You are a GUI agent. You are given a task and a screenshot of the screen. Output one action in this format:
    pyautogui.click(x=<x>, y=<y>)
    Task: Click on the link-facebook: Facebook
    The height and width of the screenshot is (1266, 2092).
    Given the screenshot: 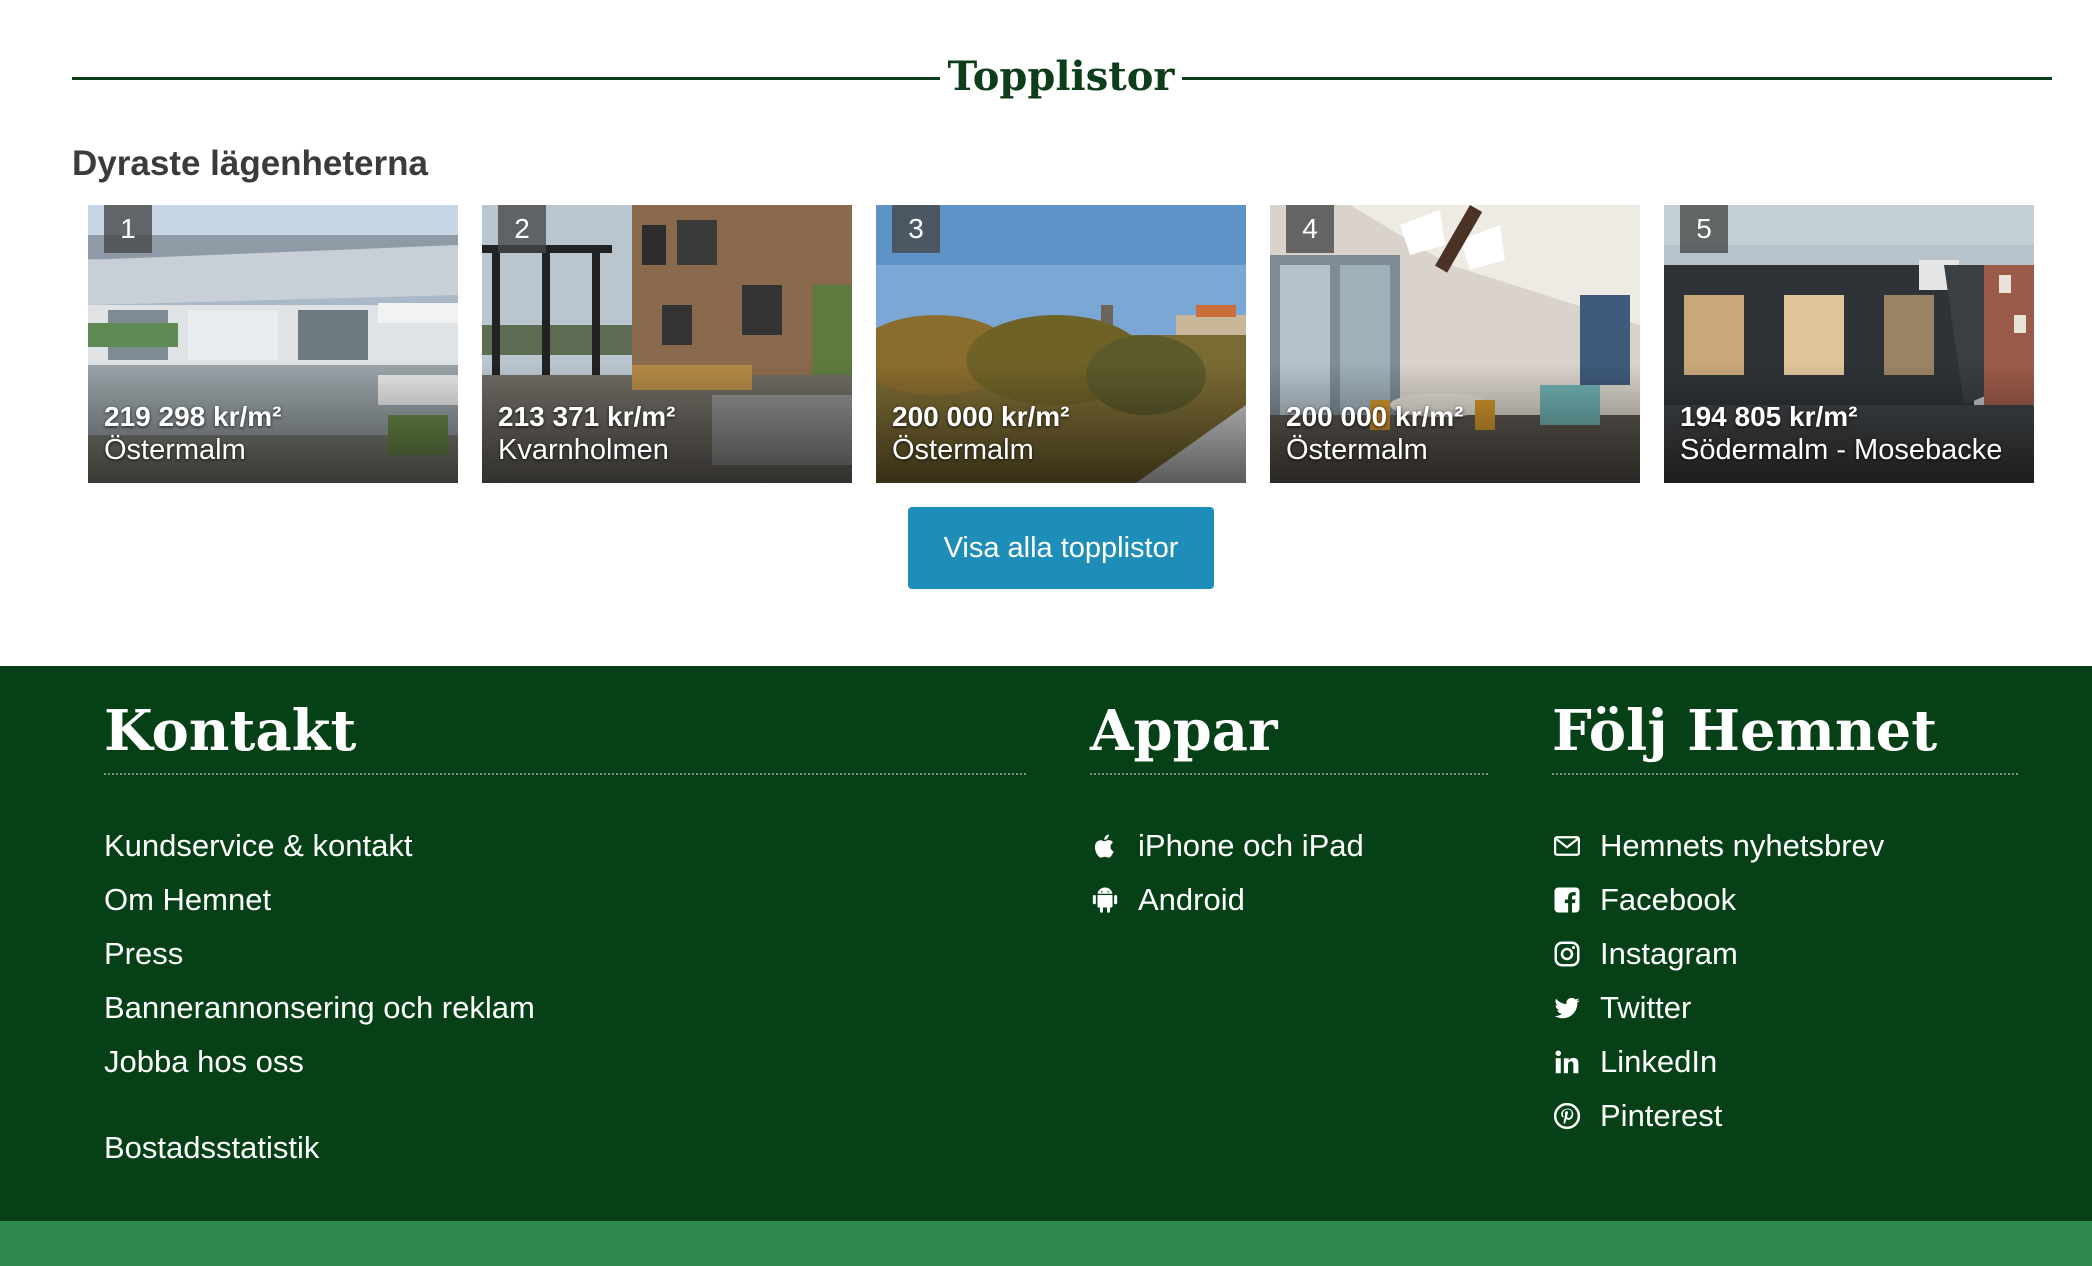 What is the action you would take?
    pyautogui.click(x=1718, y=900)
    